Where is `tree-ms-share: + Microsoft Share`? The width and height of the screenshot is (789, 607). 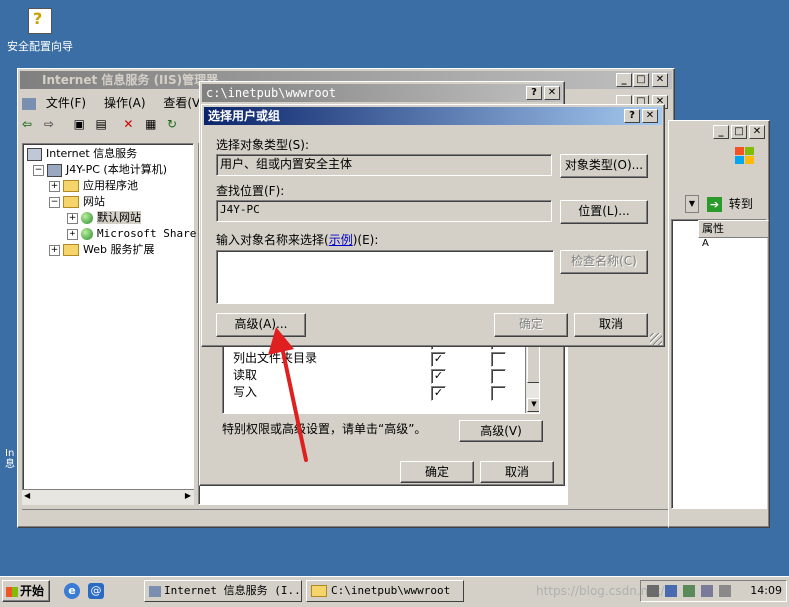
tree-ms-share: + Microsoft Share is located at coordinates (111, 234).